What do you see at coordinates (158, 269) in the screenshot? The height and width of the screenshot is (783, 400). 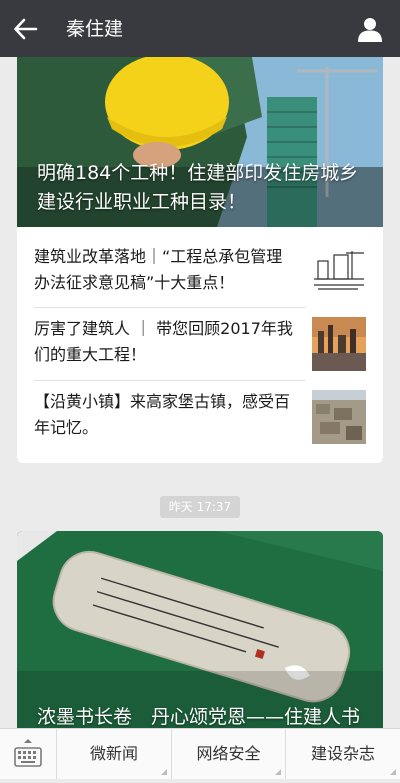 I see `list-item-title: 建筑业改革落地｜“工程总承包管理办法征求意见稿”十大重点！` at bounding box center [158, 269].